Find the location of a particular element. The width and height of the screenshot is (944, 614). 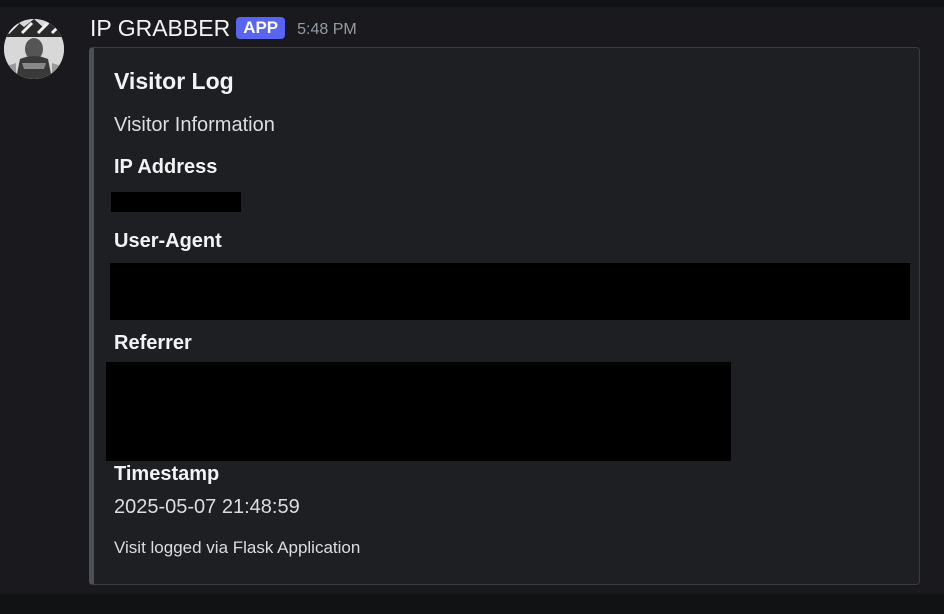

bottom-divider is located at coordinates (472, 604).